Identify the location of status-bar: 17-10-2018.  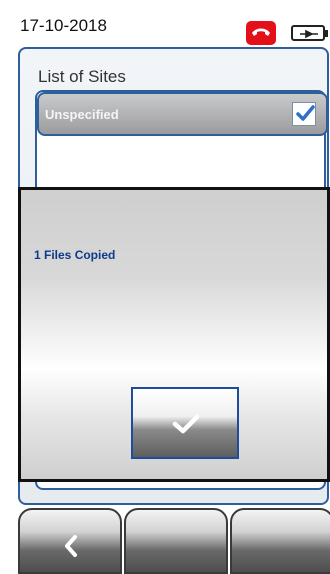
(174, 22).